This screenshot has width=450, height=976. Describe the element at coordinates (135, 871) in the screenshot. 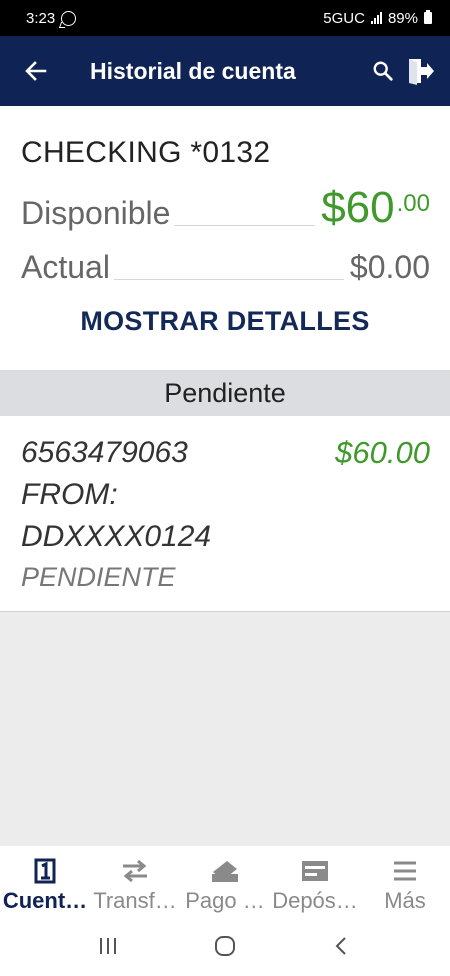

I see `transfer-arrows-icon` at that location.